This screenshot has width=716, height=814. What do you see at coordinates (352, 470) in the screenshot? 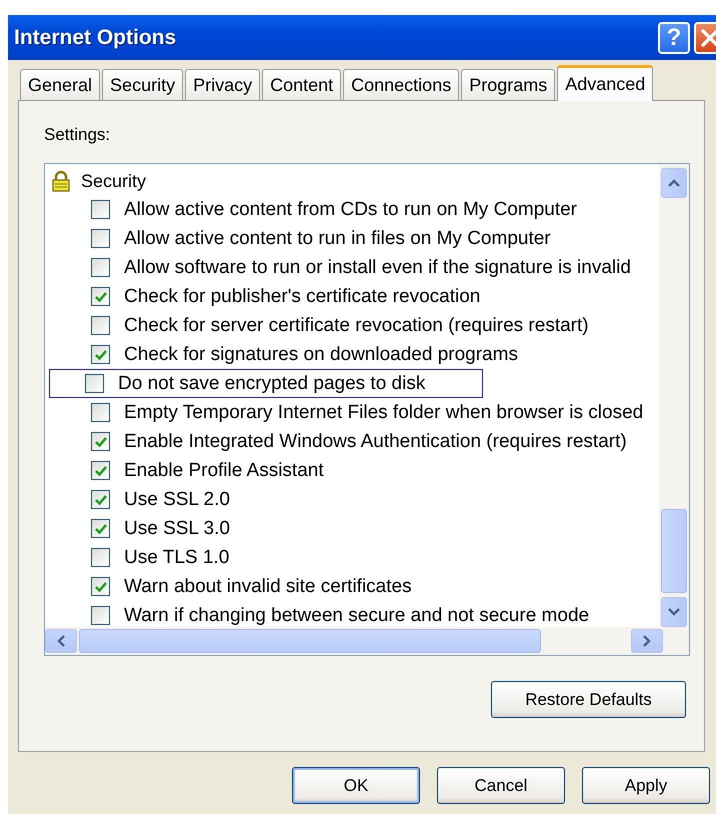
I see `setting-item: Enable Profile Assistant` at bounding box center [352, 470].